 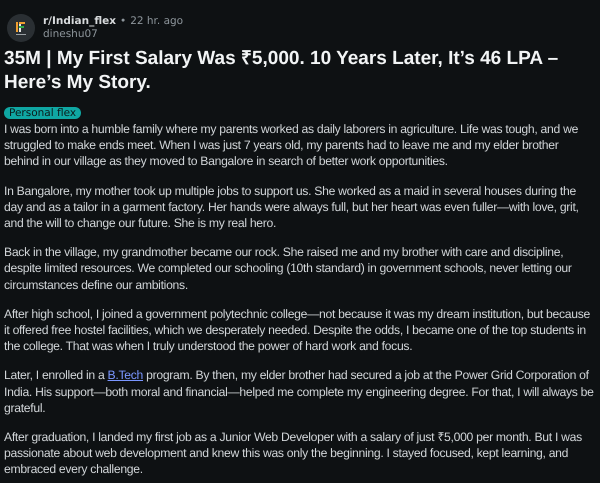 I want to click on body-paragraph: After high school, I joined a government polytechnic college—not because it was my dream institution, but because it offered free hostel facilities, which we desperately needed. Despite the odds, I became one of the top students in the college. That was when I truly understood the power of hard work and focus., so click(x=297, y=330).